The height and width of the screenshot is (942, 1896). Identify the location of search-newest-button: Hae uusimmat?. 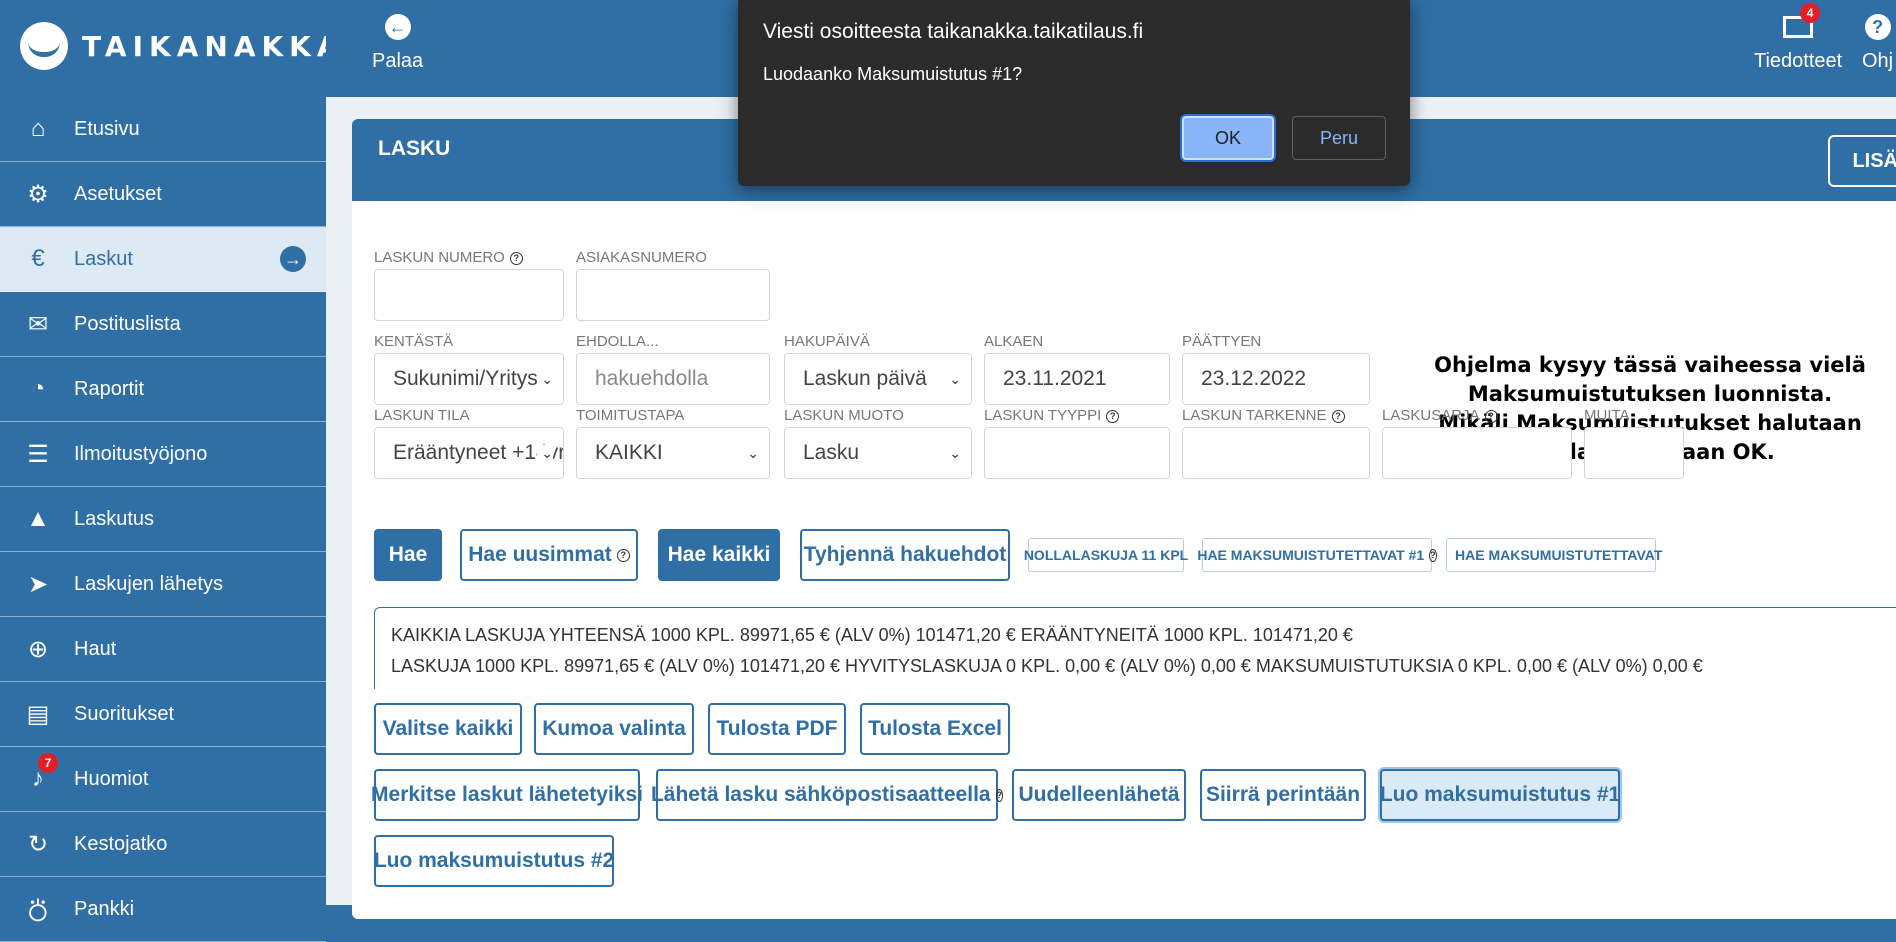
(549, 555).